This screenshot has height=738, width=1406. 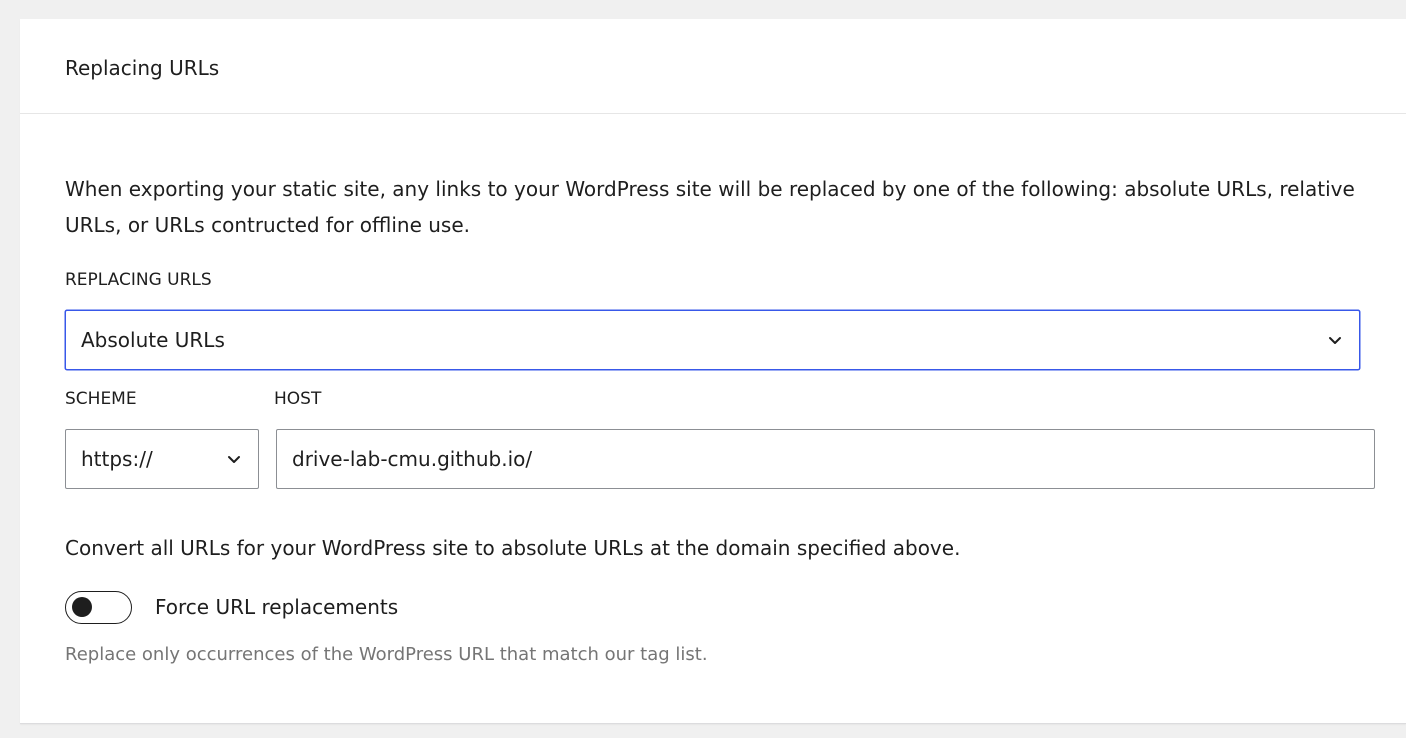 What do you see at coordinates (82, 607) in the screenshot?
I see `toggle-knob` at bounding box center [82, 607].